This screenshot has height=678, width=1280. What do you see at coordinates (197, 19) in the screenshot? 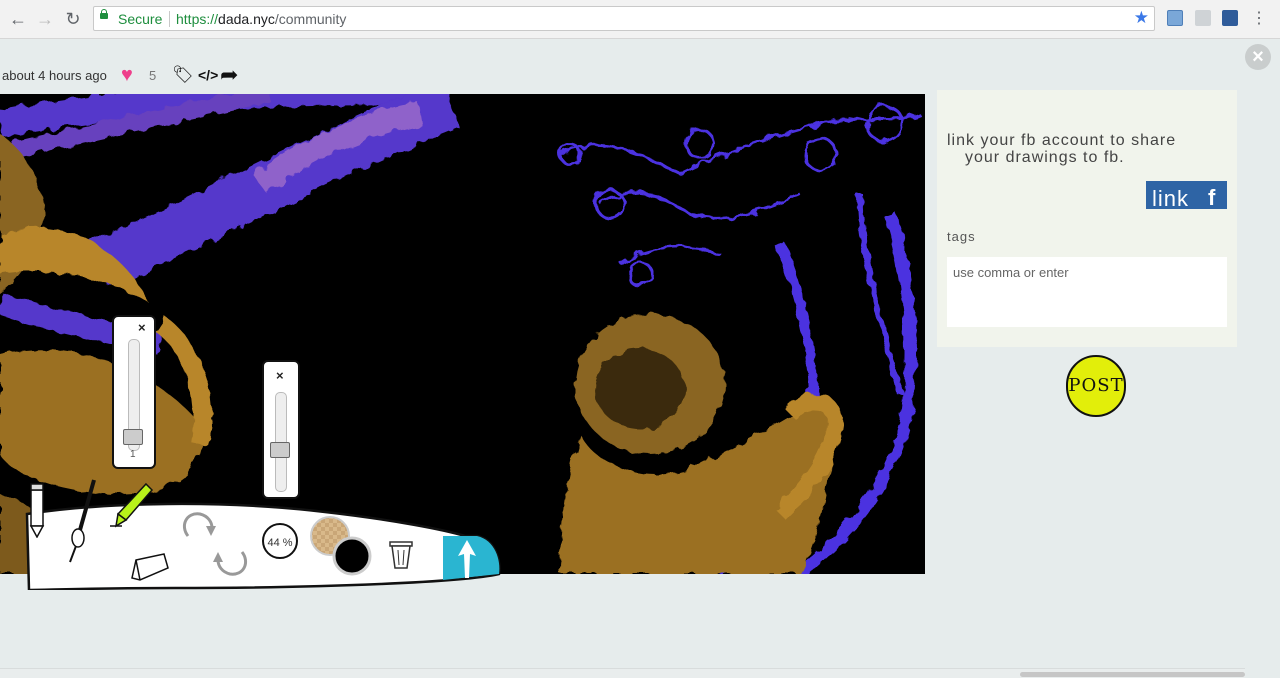
I see `url-scheme: https://` at bounding box center [197, 19].